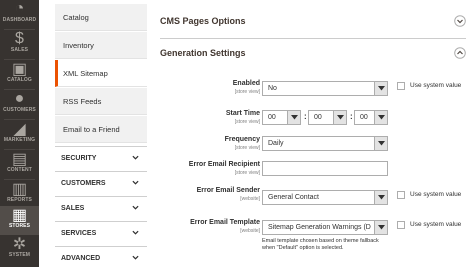 This screenshot has width=474, height=267. I want to click on store-icon: ▦, so click(19, 215).